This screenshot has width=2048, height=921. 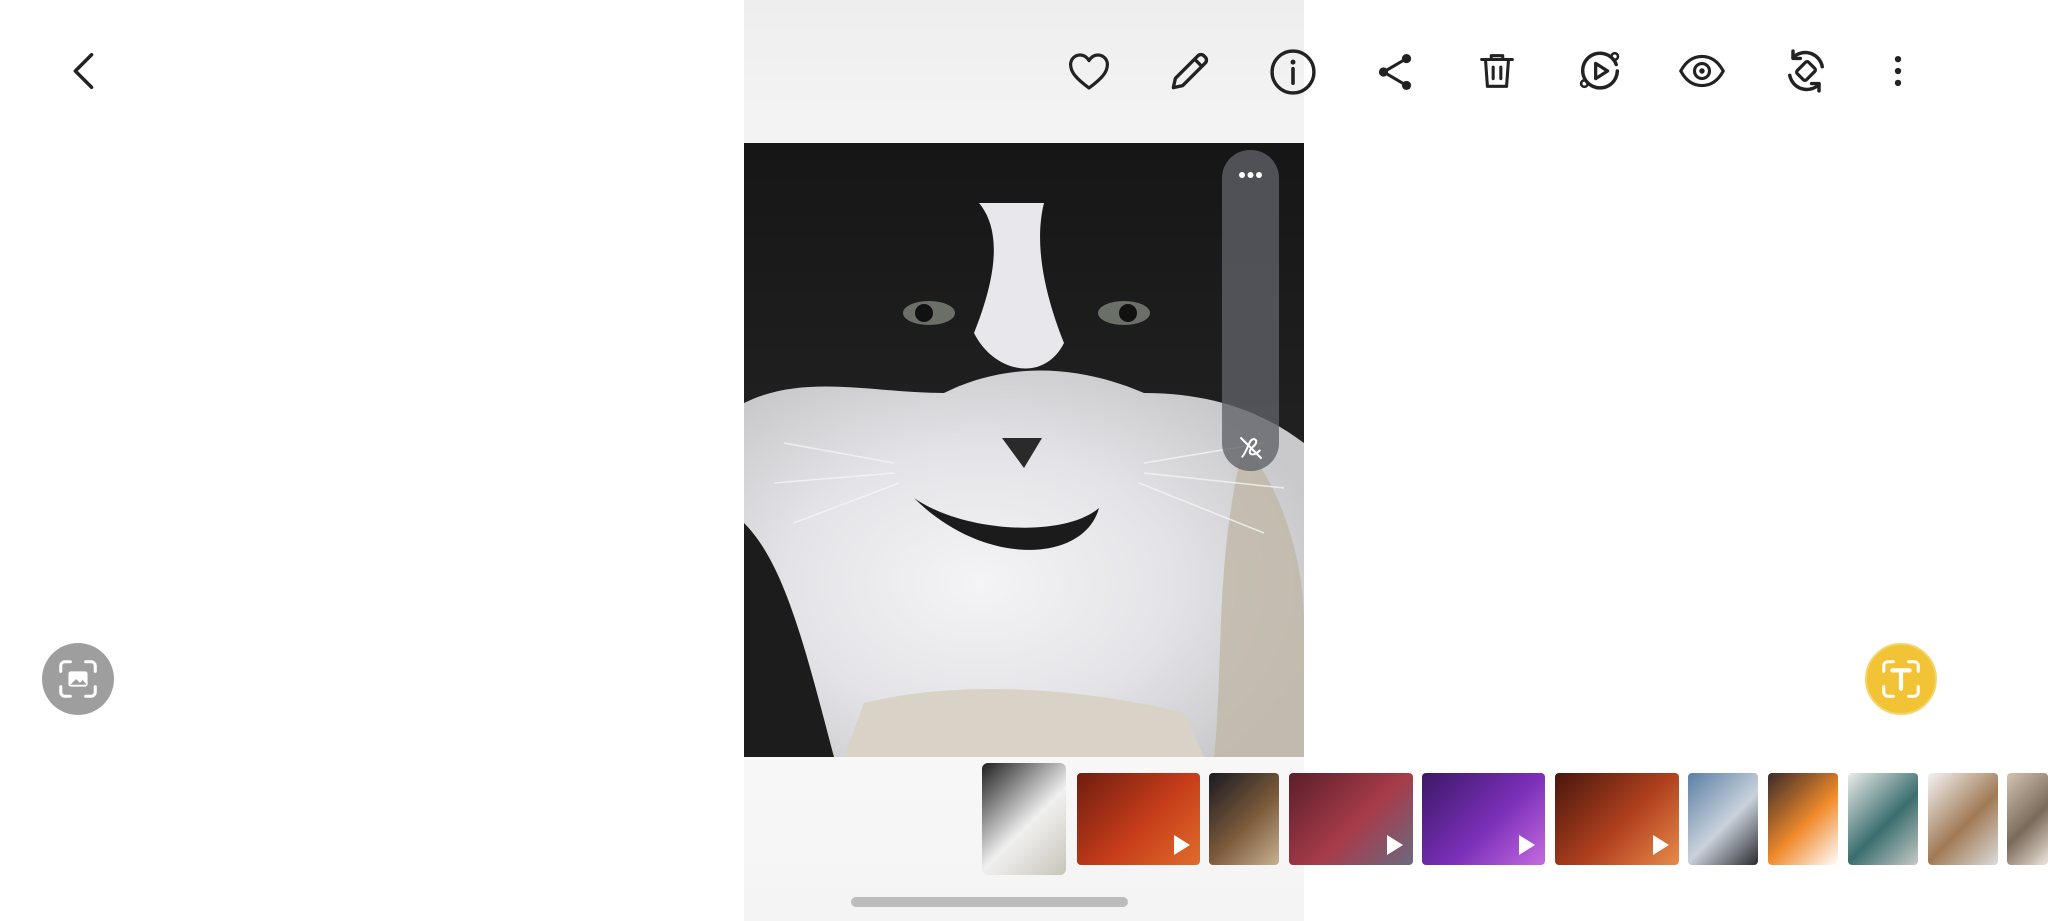 What do you see at coordinates (989, 902) in the screenshot?
I see `home-indicator` at bounding box center [989, 902].